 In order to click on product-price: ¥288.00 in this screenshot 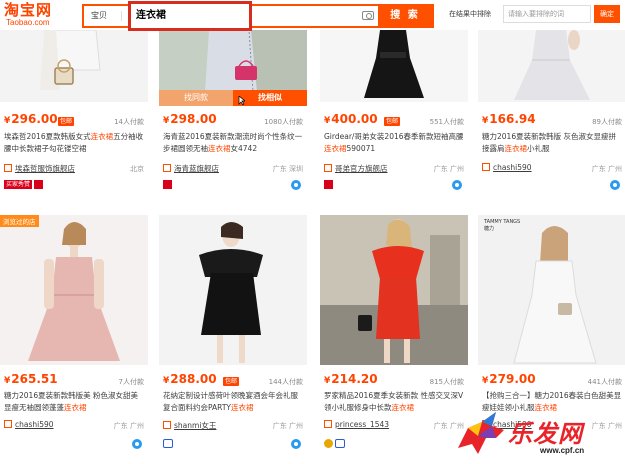, I will do `click(190, 379)`.